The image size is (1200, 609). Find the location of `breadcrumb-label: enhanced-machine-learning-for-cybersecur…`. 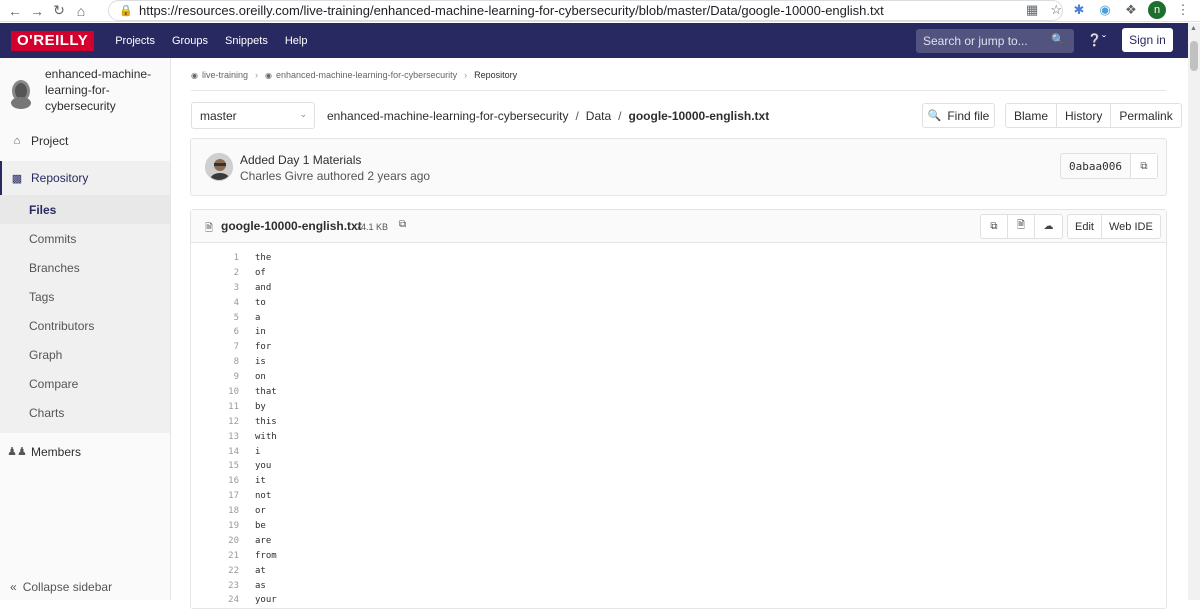

breadcrumb-label: enhanced-machine-learning-for-cybersecur… is located at coordinates (367, 75).